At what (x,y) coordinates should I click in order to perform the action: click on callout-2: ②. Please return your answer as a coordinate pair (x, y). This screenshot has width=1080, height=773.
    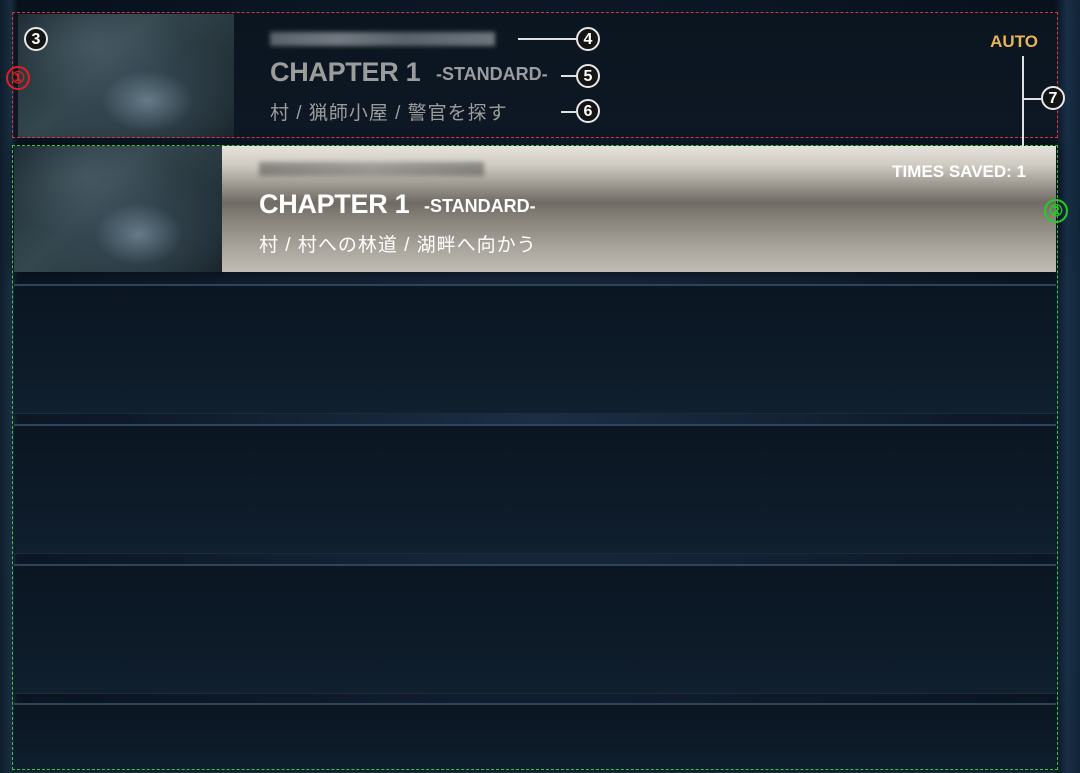
    Looking at the image, I should click on (1056, 211).